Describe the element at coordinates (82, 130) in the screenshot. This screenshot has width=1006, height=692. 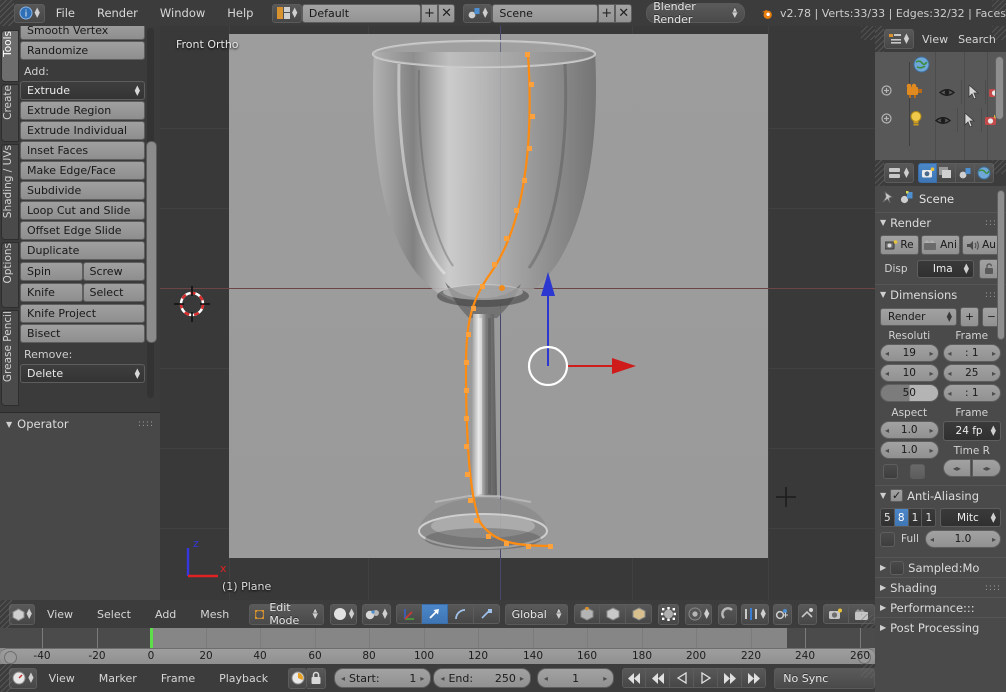
I see `extrude-individual-button: Extrude Individual` at that location.